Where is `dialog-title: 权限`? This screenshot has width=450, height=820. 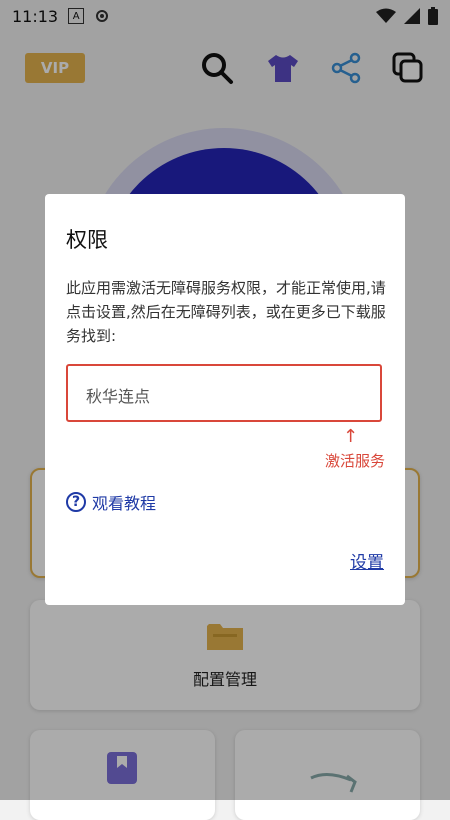 dialog-title: 权限 is located at coordinates (87, 240).